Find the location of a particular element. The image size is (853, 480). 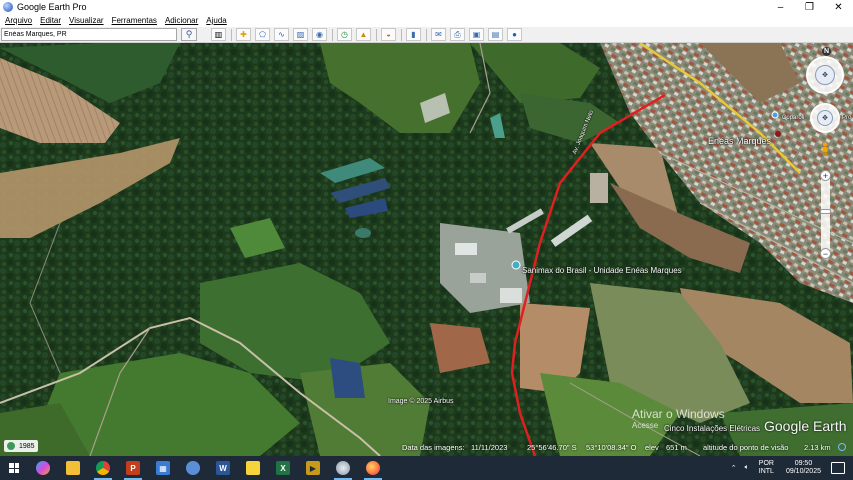

powerpoint-icon: P is located at coordinates (133, 468).